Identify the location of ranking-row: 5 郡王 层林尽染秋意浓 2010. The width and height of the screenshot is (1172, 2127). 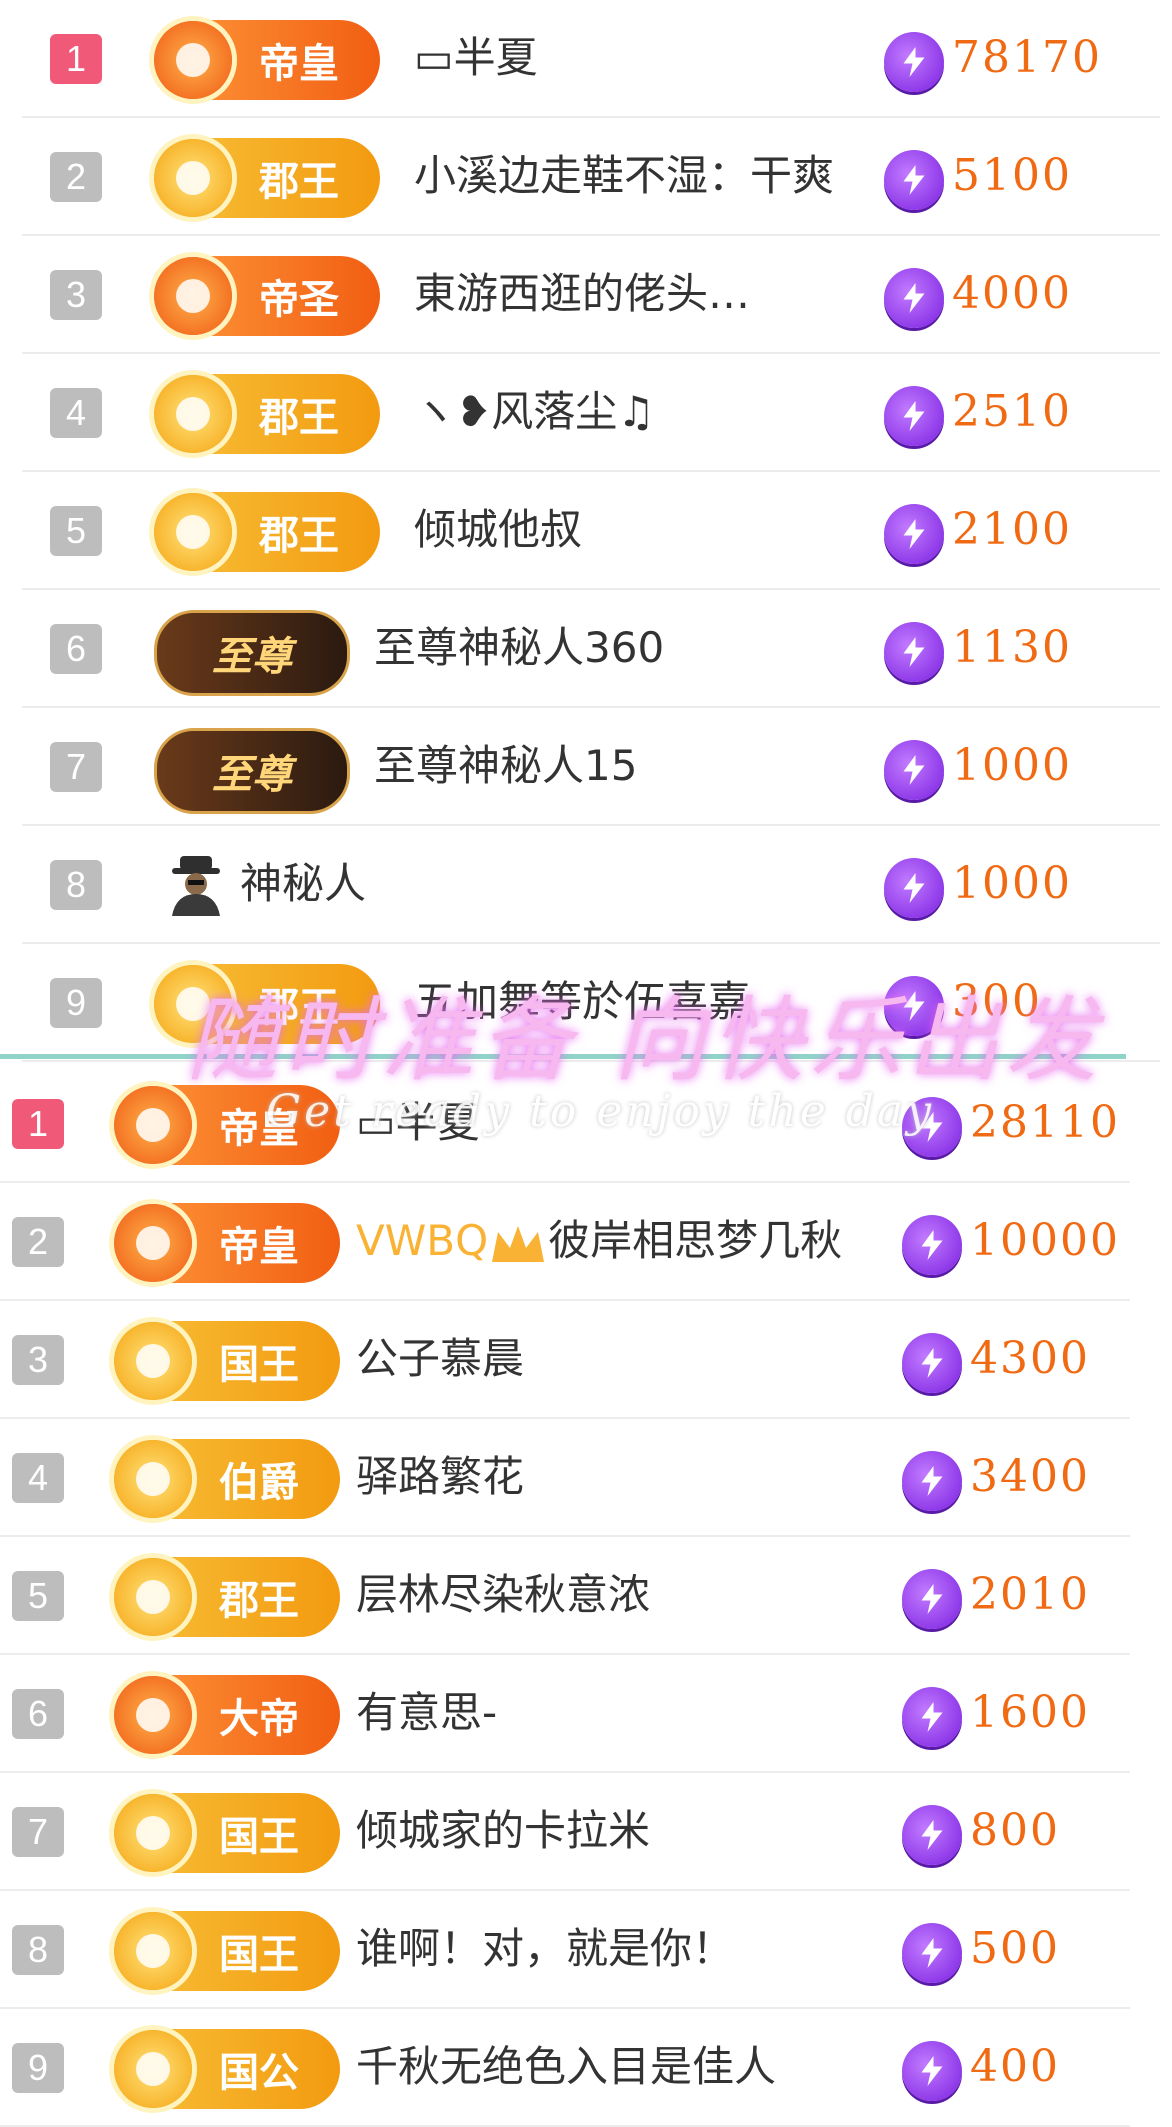
(565, 1596).